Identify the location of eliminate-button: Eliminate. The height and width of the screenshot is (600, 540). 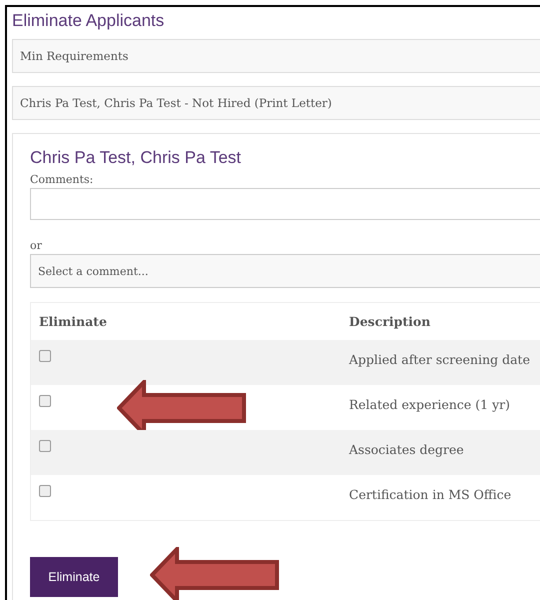
(74, 577).